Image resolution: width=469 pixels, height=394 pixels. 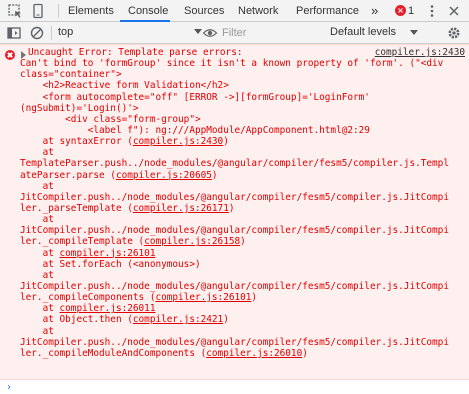 I want to click on error-line: at Object.then (compiler.js:2421), so click(x=242, y=319).